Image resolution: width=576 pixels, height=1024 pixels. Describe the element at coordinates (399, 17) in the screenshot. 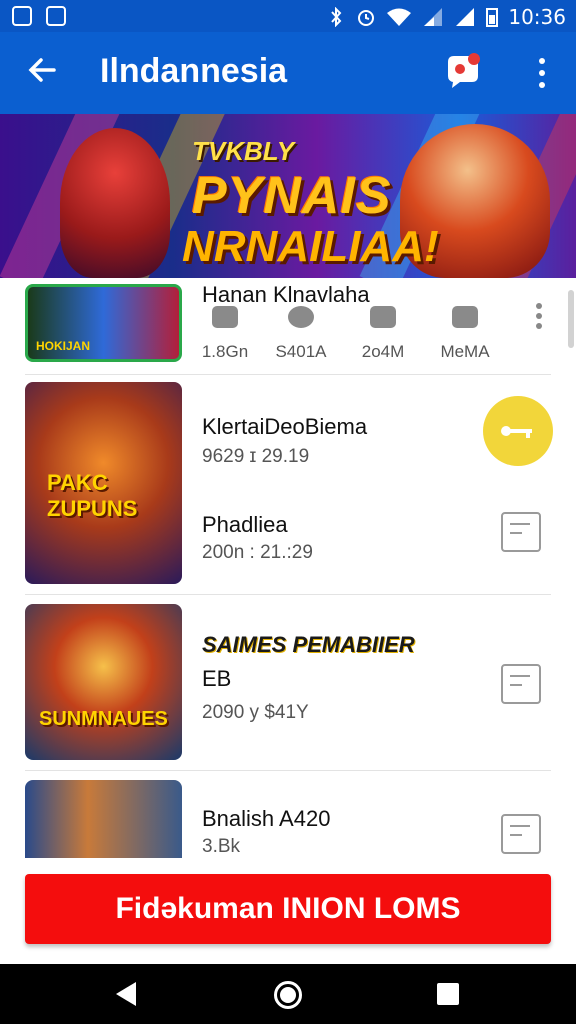

I see `wifi-icon` at that location.